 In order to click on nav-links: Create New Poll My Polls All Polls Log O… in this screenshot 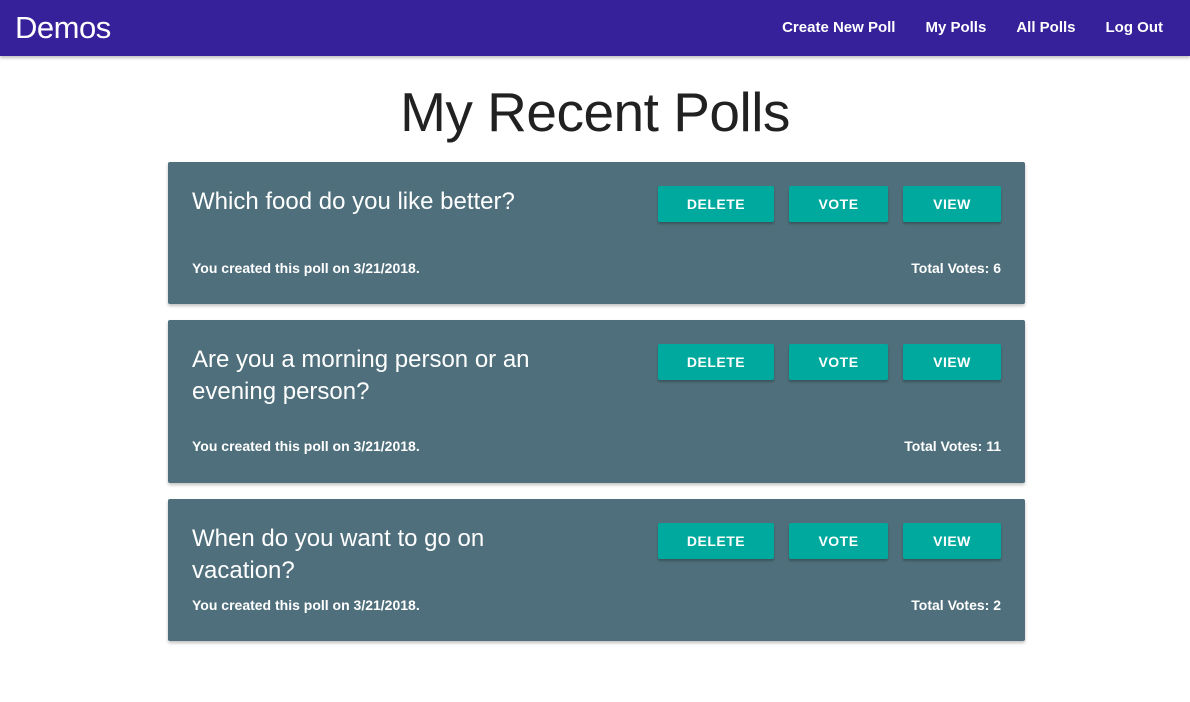, I will do `click(972, 28)`.